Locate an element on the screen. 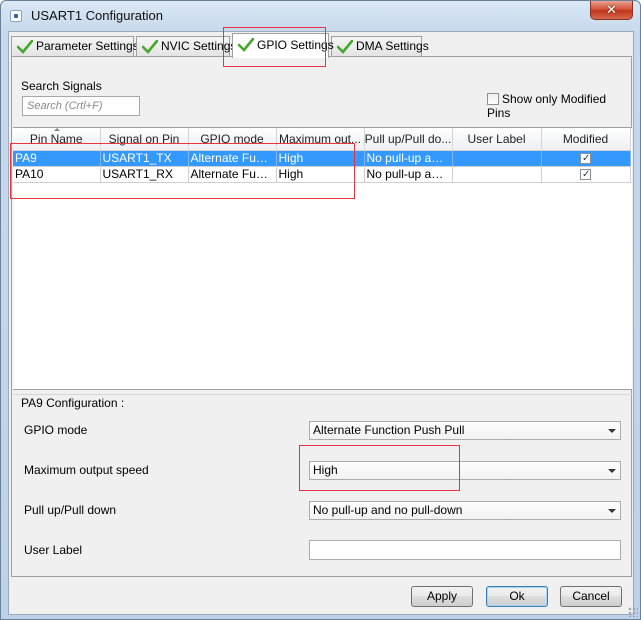 This screenshot has height=620, width=641. gpio-mode-value: Alternate Function Push Pull is located at coordinates (389, 430).